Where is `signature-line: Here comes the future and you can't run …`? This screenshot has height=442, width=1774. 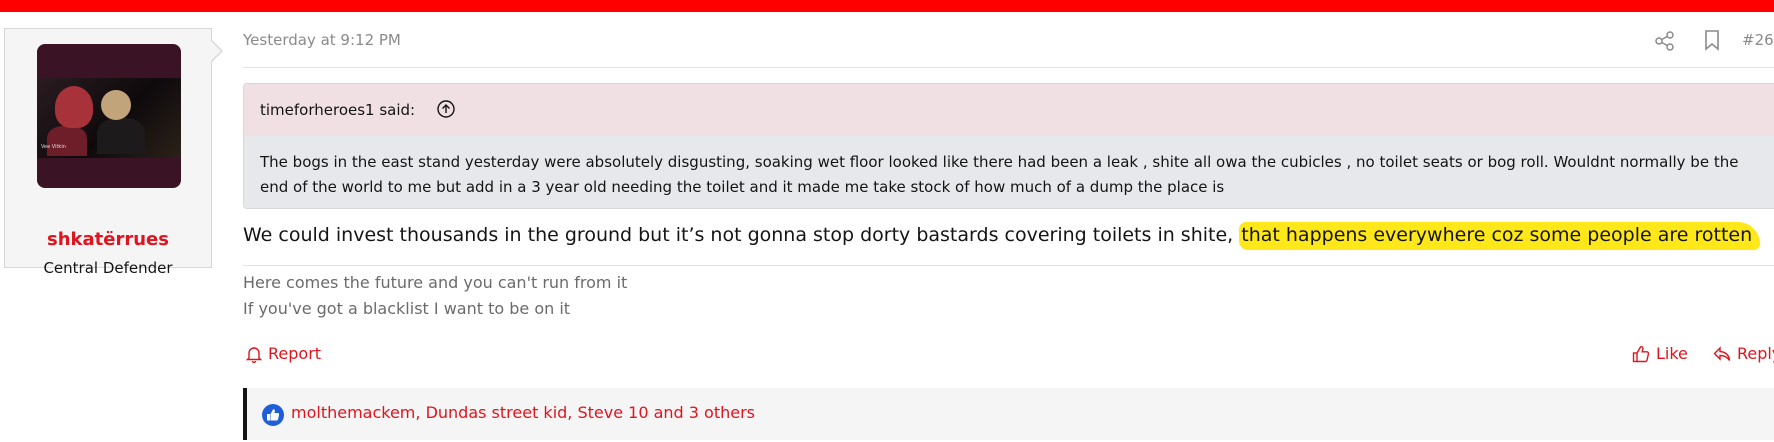 signature-line: Here comes the future and you can't run … is located at coordinates (435, 282).